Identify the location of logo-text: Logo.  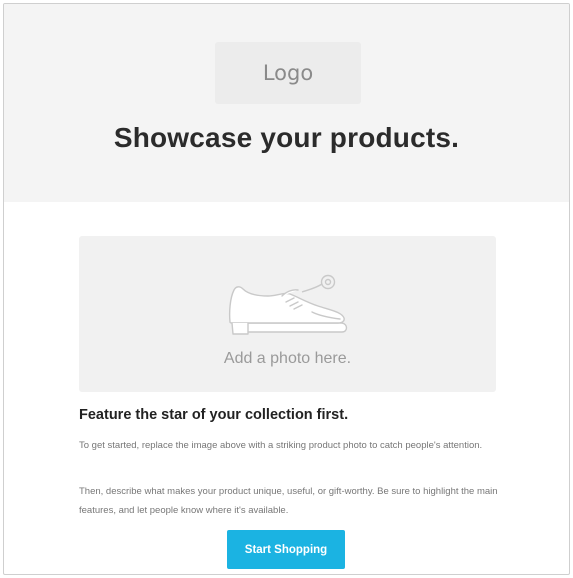
(288, 73).